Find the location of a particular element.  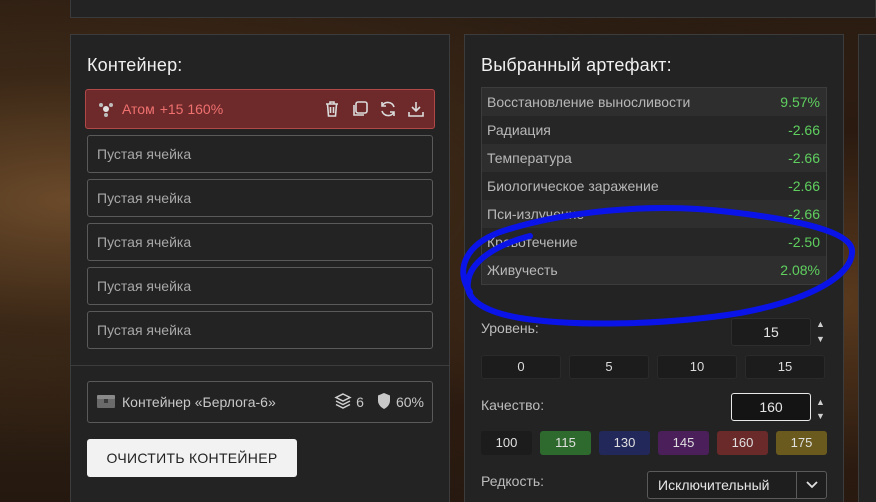

top-bar is located at coordinates (473, 9).